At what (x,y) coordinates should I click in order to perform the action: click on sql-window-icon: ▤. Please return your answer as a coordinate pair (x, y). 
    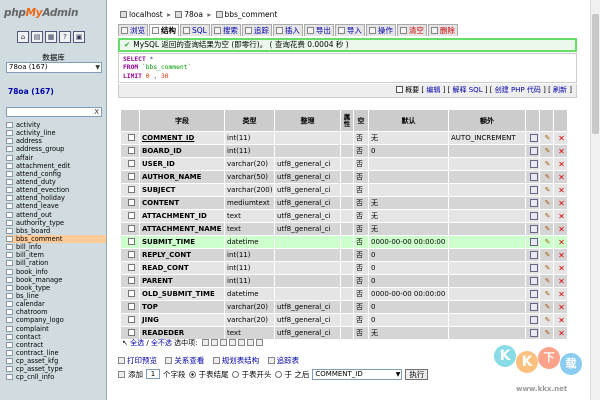
    Looking at the image, I should click on (37, 37).